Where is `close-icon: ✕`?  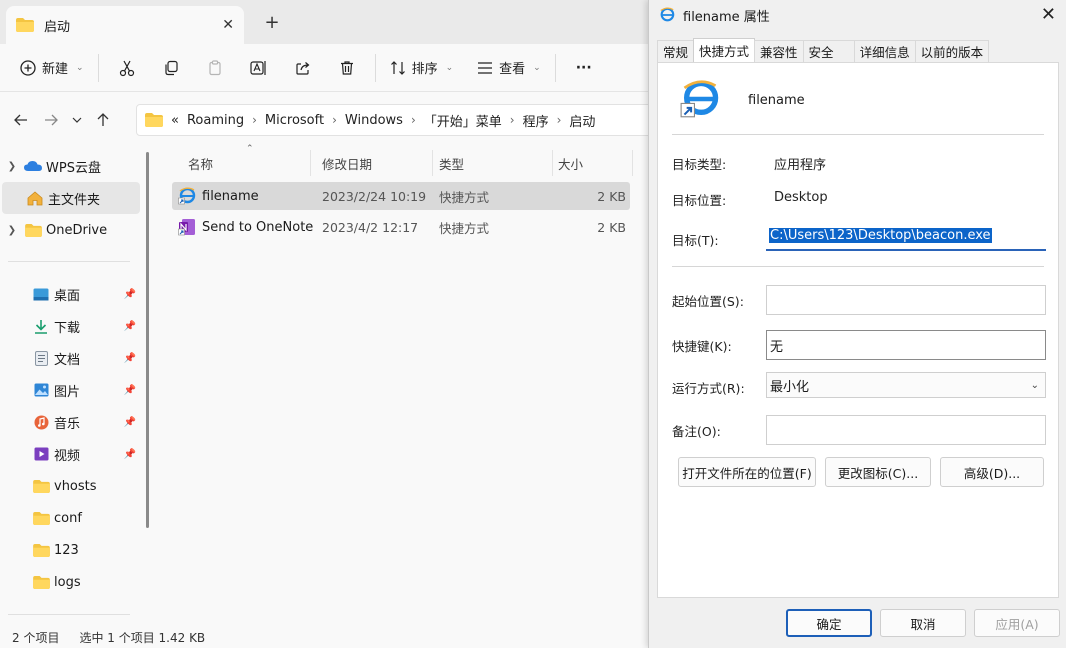
close-icon: ✕ is located at coordinates (1048, 14).